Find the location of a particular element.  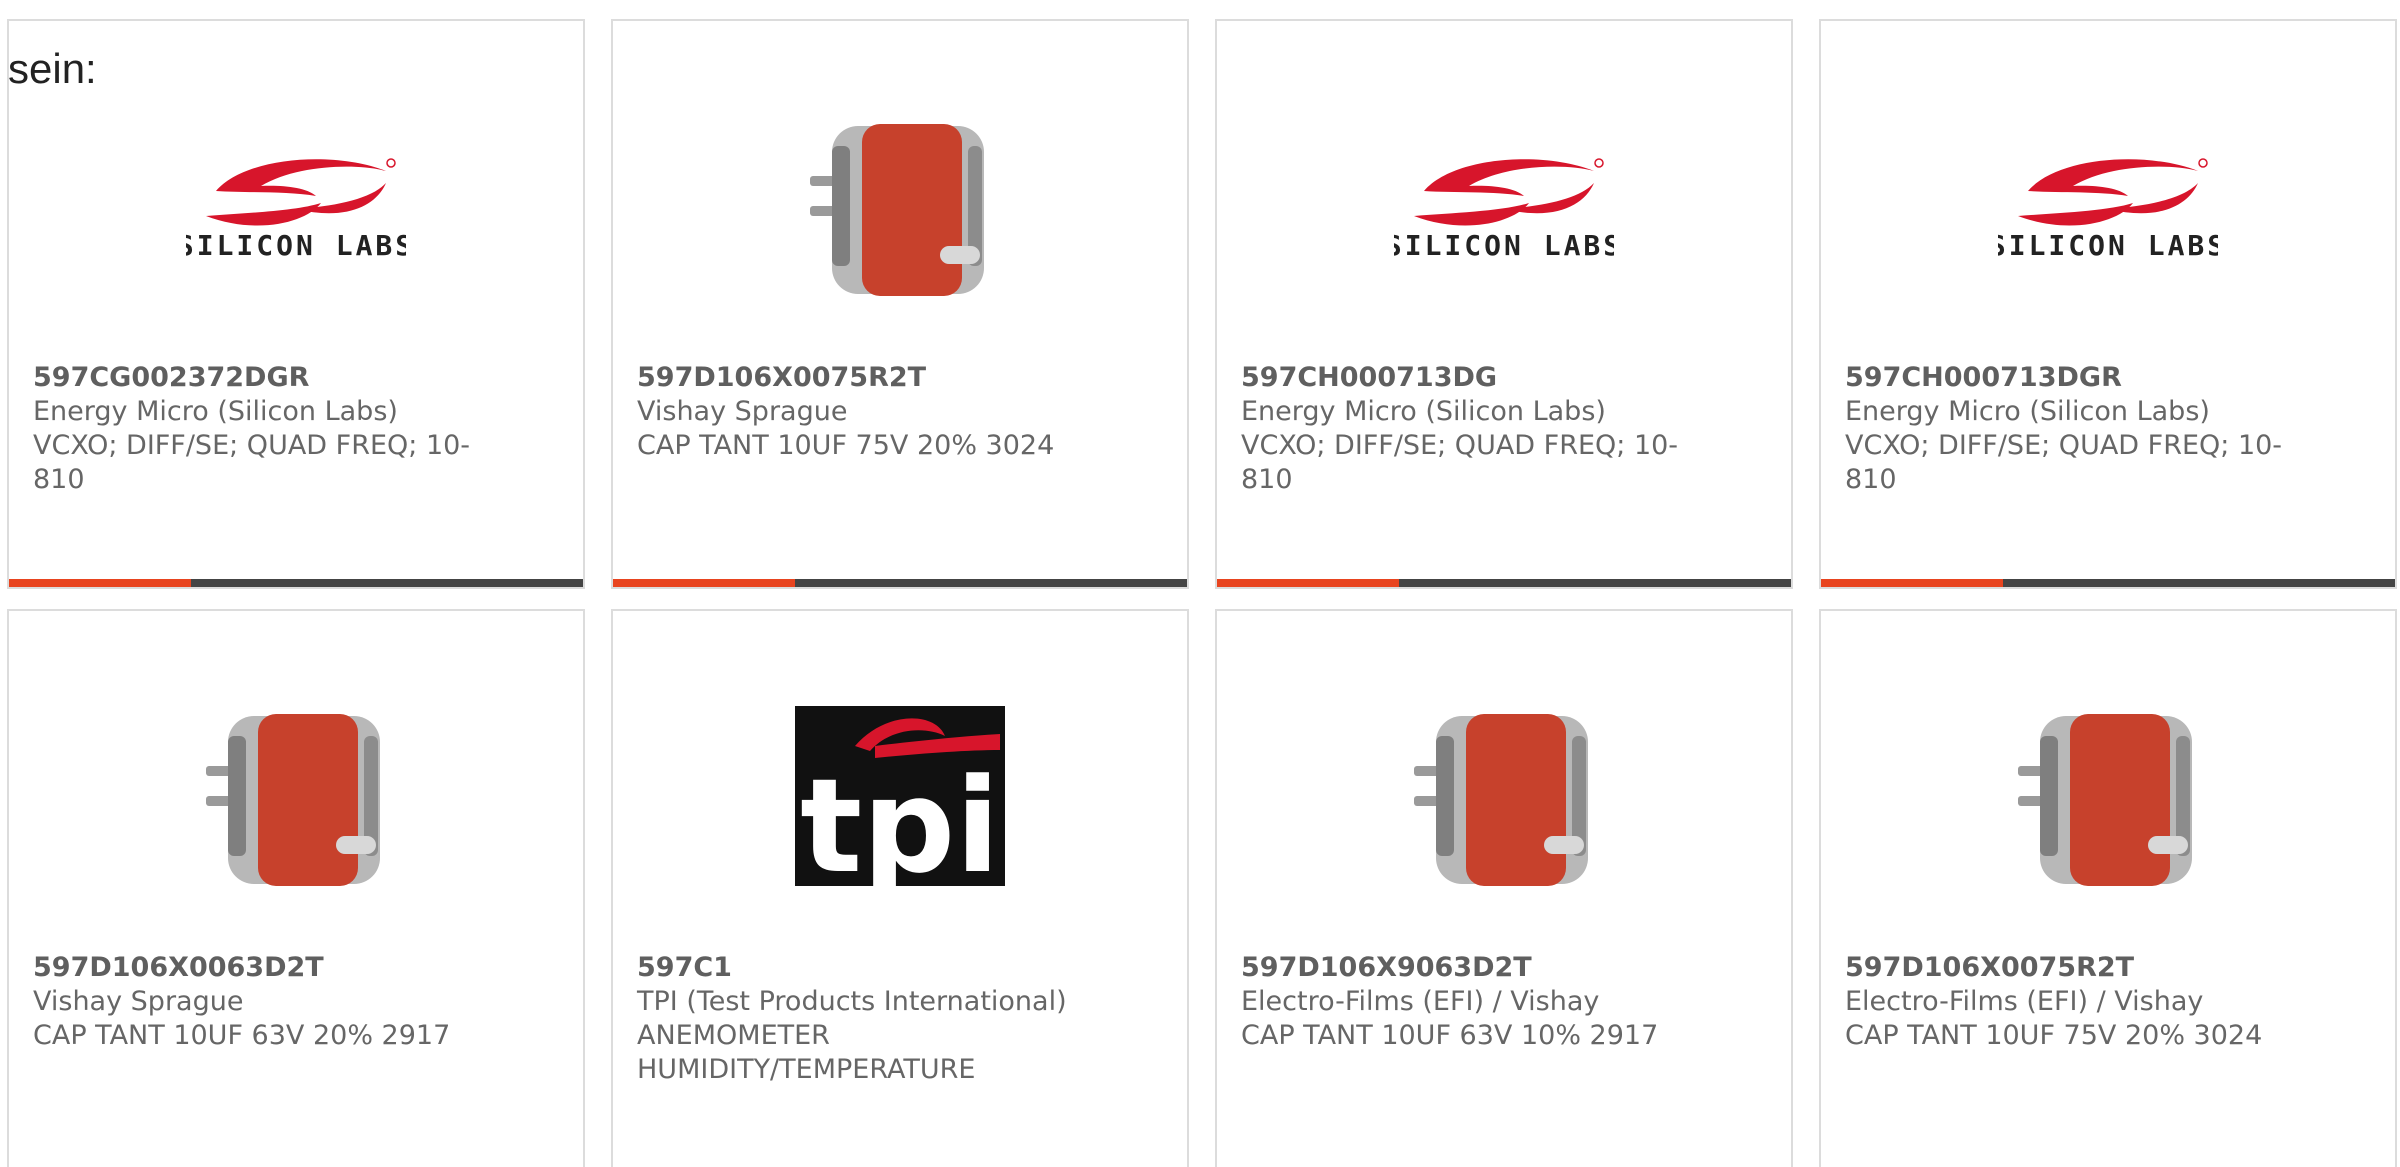

description: CAP TANT 10UF 63V 20% 2917 is located at coordinates (242, 1035).